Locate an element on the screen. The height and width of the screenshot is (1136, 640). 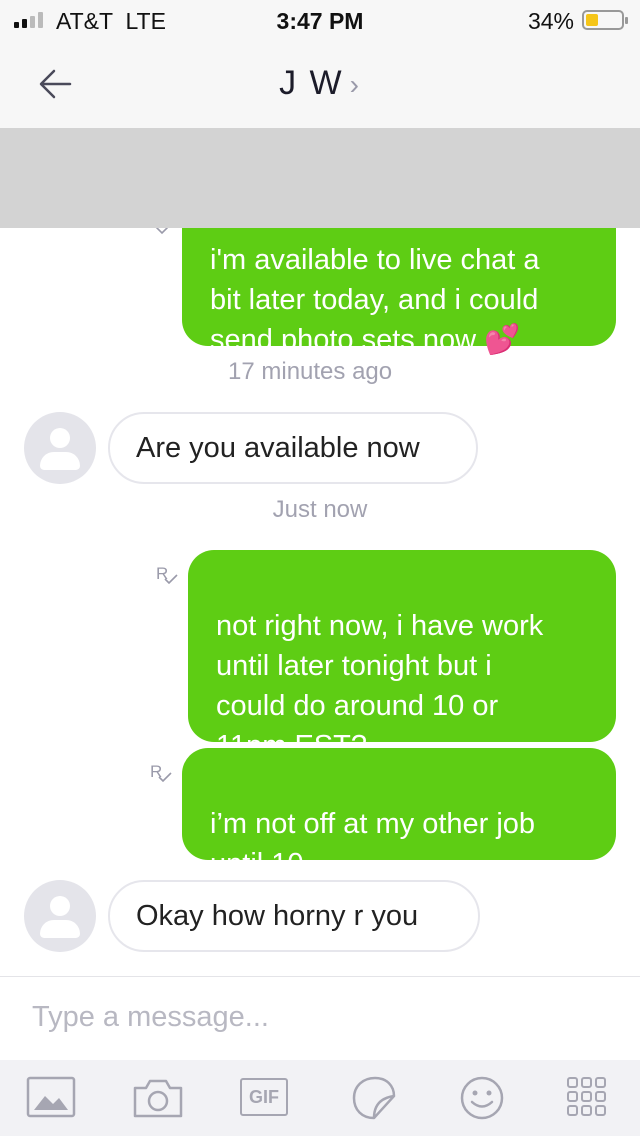
more-options-button is located at coordinates (592, 1098).